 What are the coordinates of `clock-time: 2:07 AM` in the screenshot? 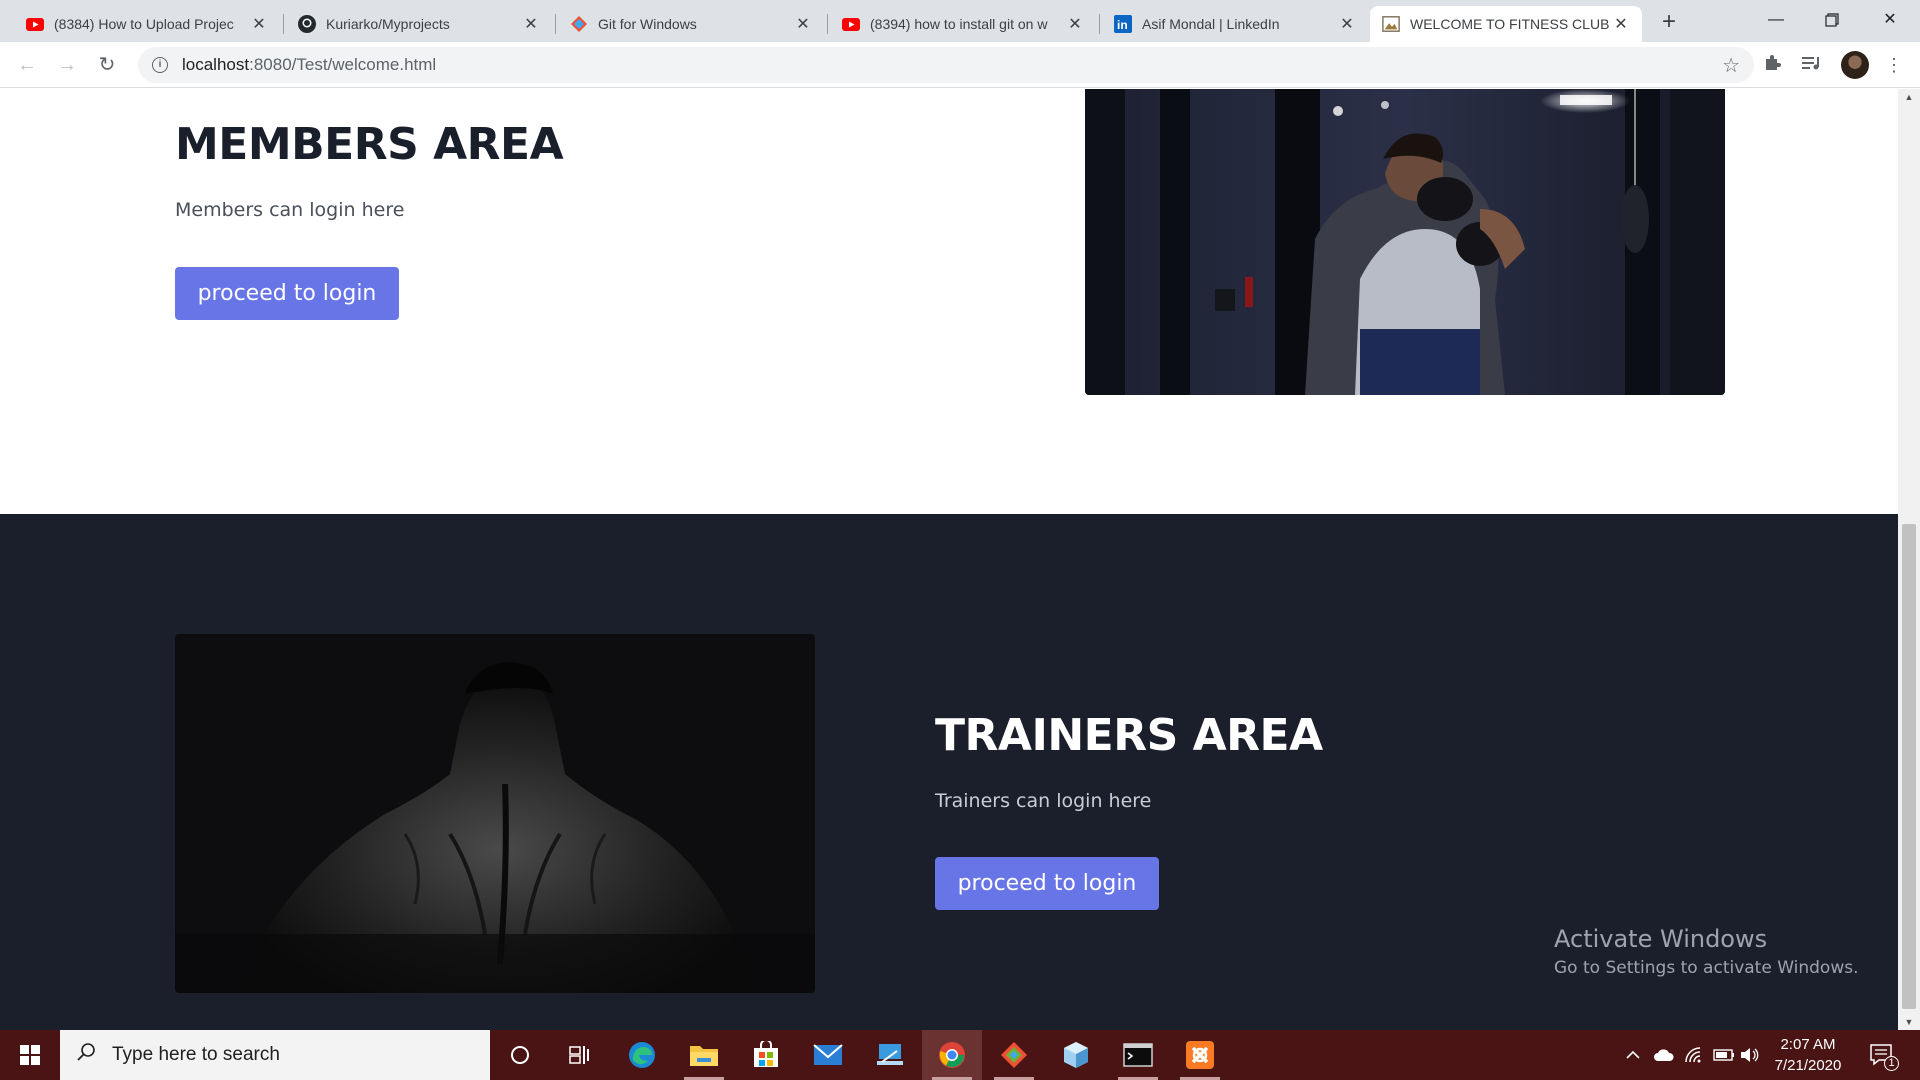 It's located at (1808, 1044).